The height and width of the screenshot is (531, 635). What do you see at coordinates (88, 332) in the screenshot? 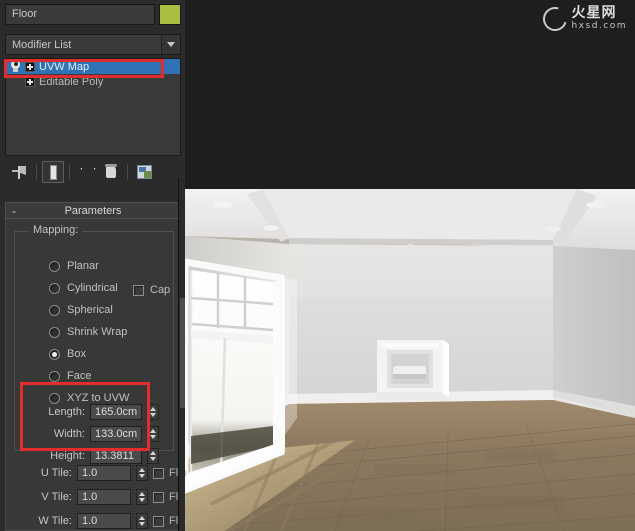
I see `radio-shrink-wrap: Shrink Wrap` at bounding box center [88, 332].